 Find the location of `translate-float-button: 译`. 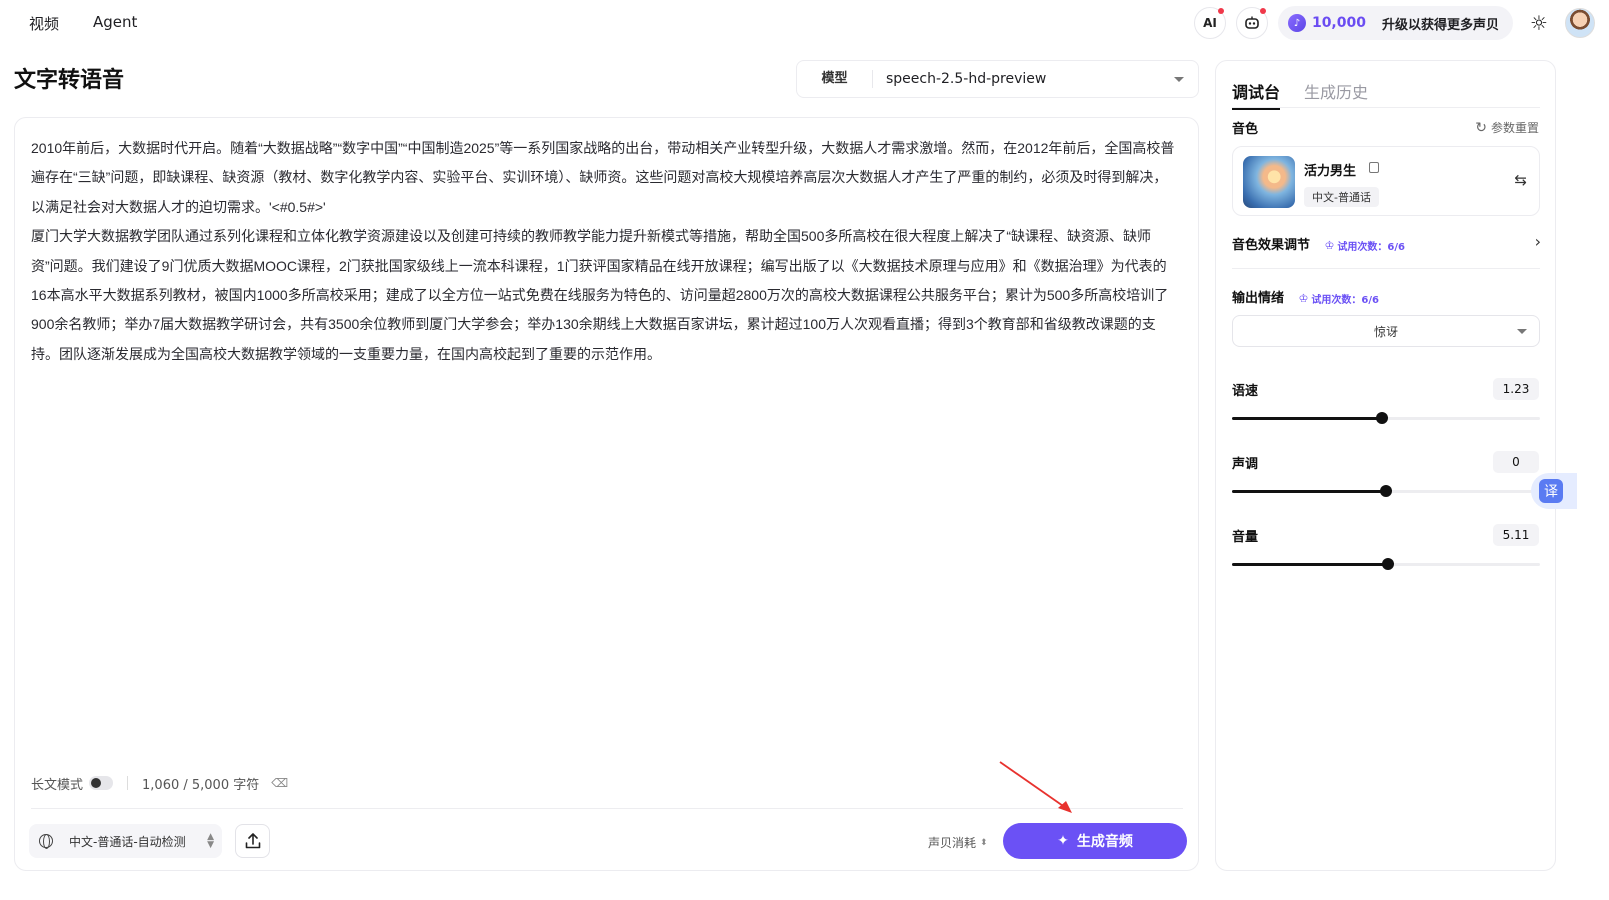

translate-float-button: 译 is located at coordinates (1554, 491).